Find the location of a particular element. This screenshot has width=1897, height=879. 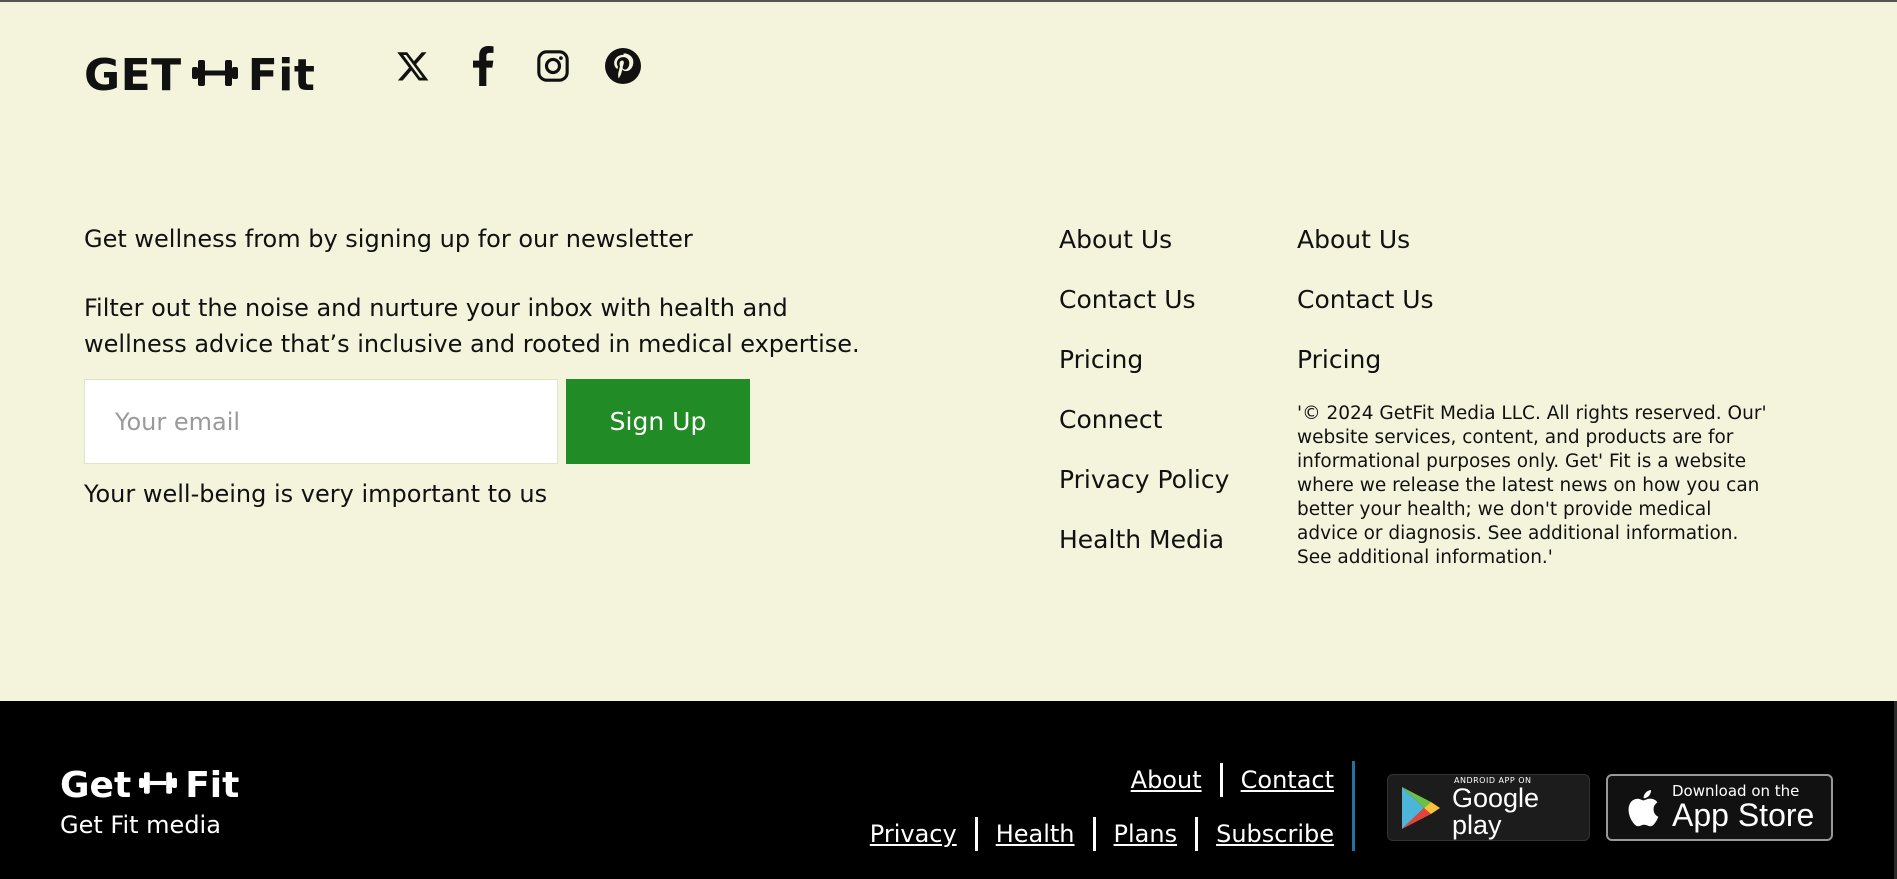

bottom-brand-logo: Get Fit is located at coordinates (149, 785).